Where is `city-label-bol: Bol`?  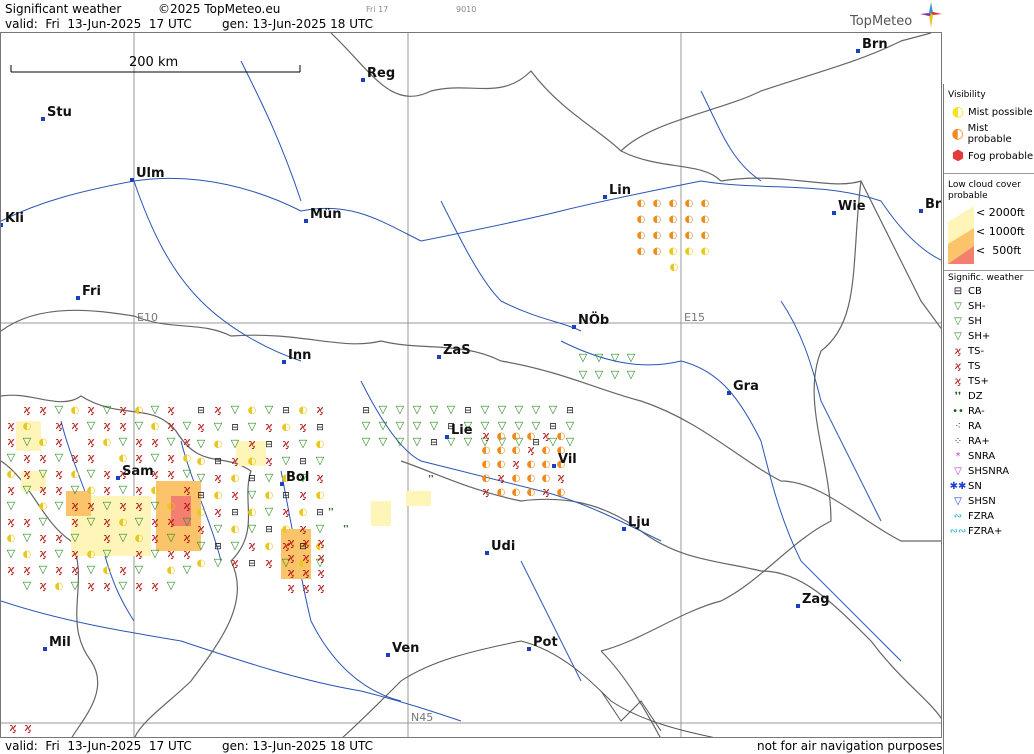 city-label-bol: Bol is located at coordinates (297, 477).